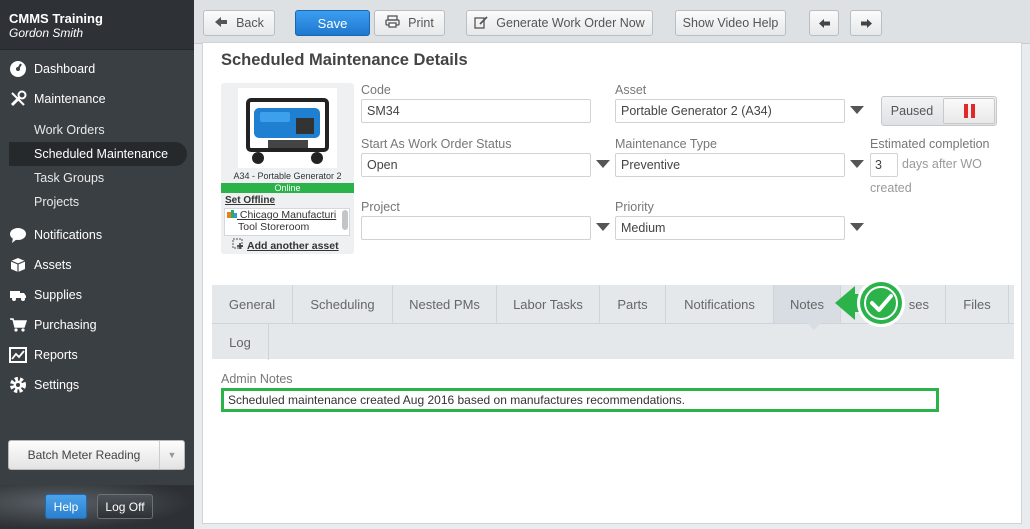 This screenshot has width=1030, height=529. Describe the element at coordinates (68, 235) in the screenshot. I see `nav-label: Notifications` at that location.